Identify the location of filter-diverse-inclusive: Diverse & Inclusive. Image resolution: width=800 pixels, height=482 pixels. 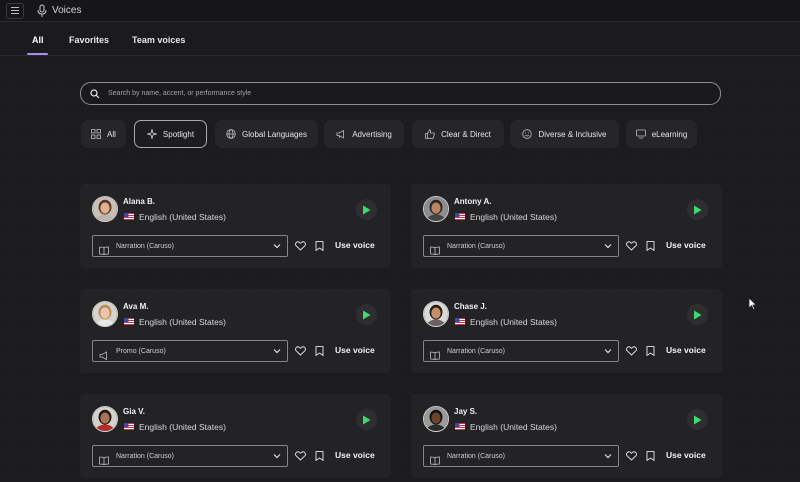
(564, 134).